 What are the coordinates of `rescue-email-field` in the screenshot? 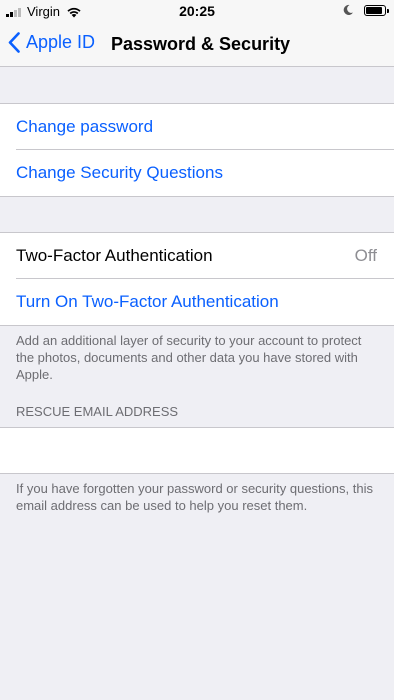 It's located at (196, 450).